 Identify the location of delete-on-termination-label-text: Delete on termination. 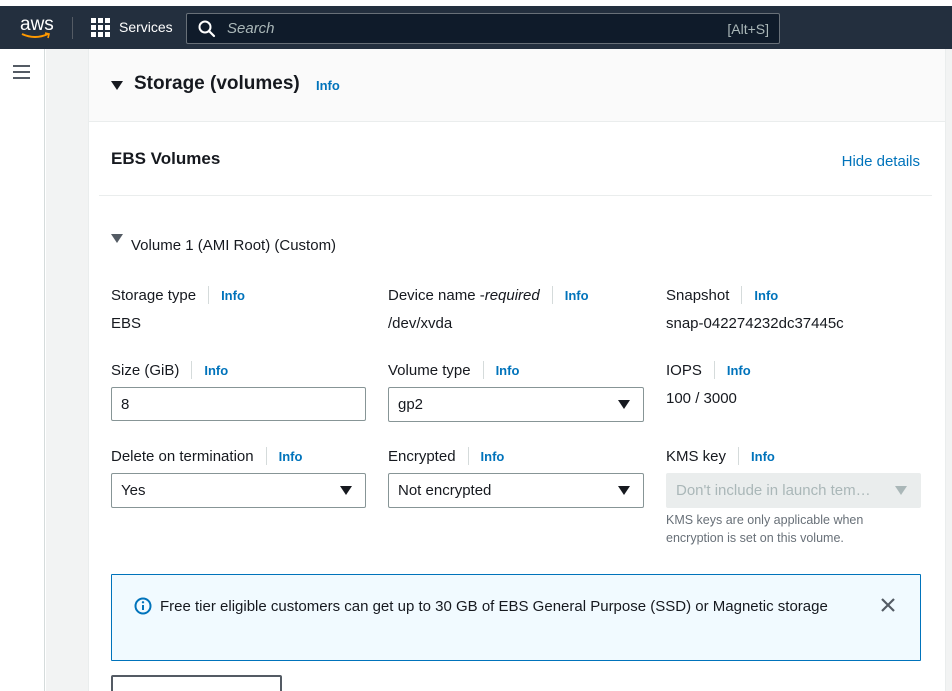
(182, 456).